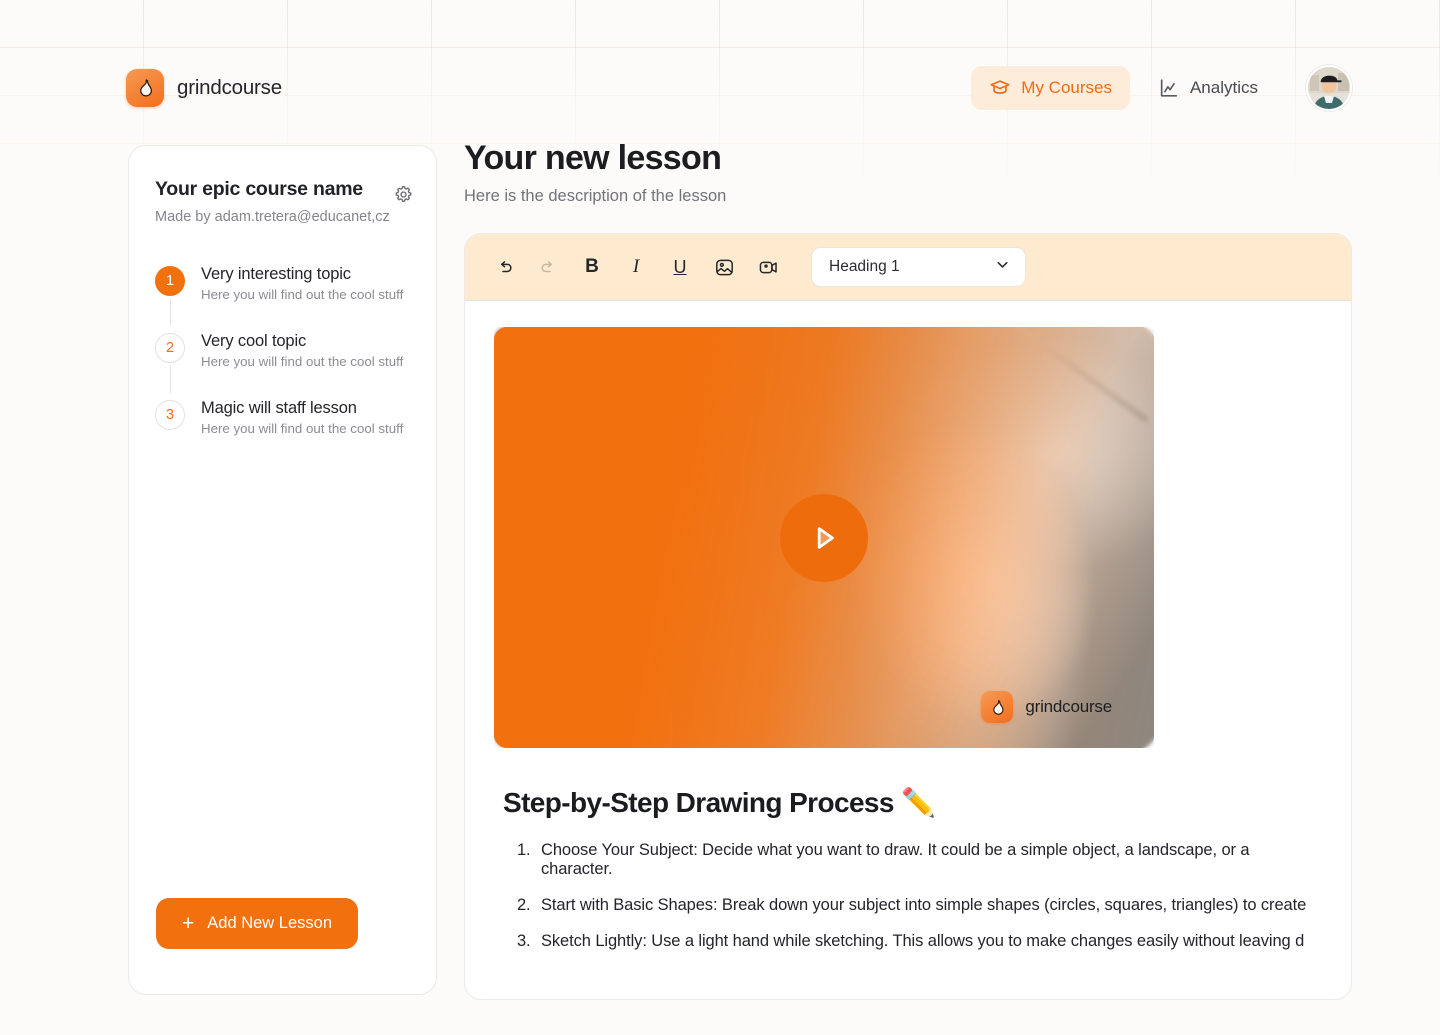  I want to click on add-new-lesson-label: Add New Lesson, so click(270, 923).